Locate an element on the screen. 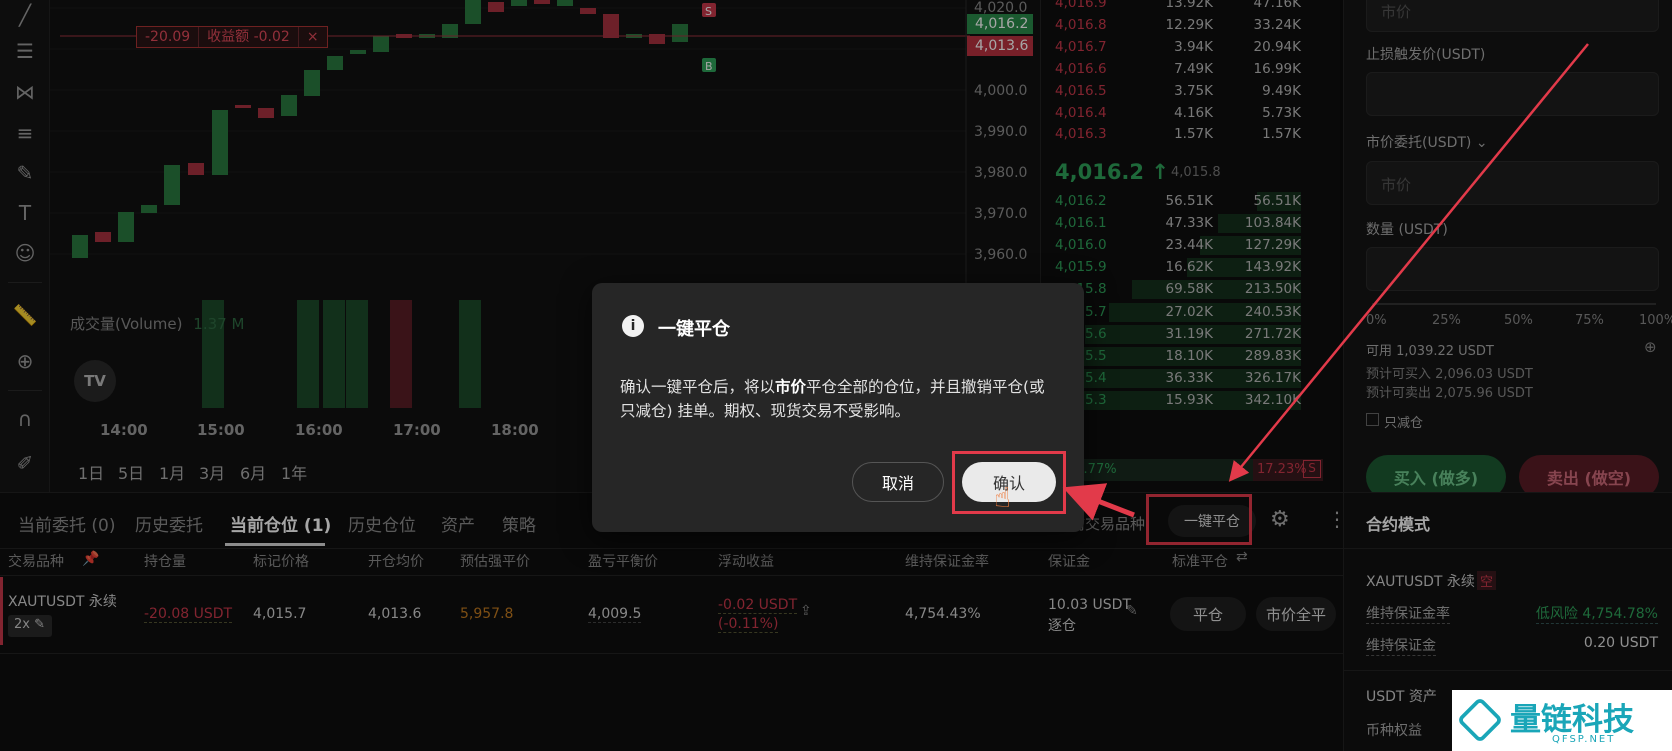 This screenshot has width=1672, height=751. watermark-subtext: QFSP.NET is located at coordinates (1584, 739).